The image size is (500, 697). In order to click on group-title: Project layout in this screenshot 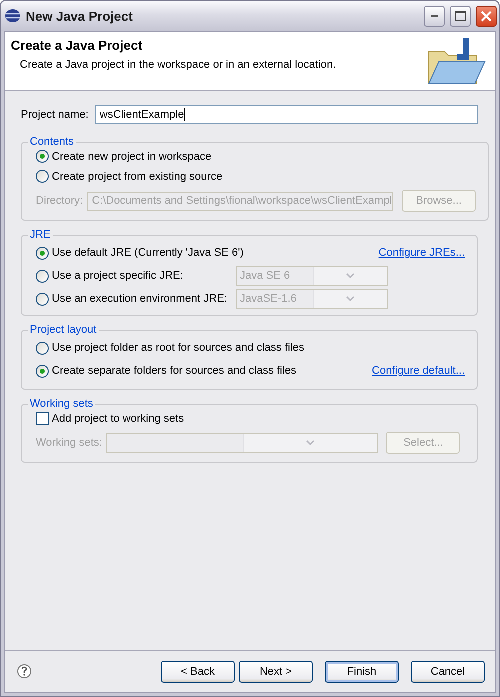, I will do `click(63, 330)`.